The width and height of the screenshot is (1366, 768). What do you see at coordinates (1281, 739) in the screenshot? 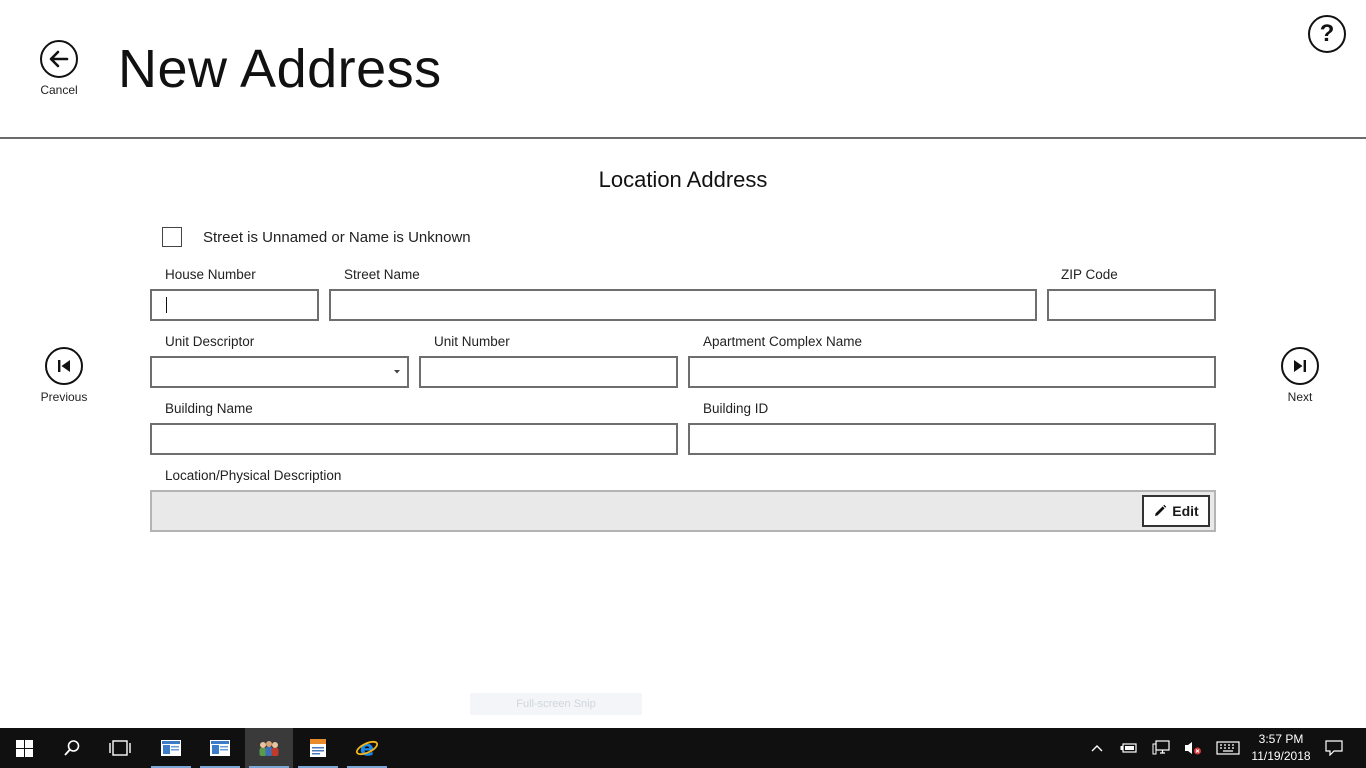
I see `clock-time: 3:57 PM` at bounding box center [1281, 739].